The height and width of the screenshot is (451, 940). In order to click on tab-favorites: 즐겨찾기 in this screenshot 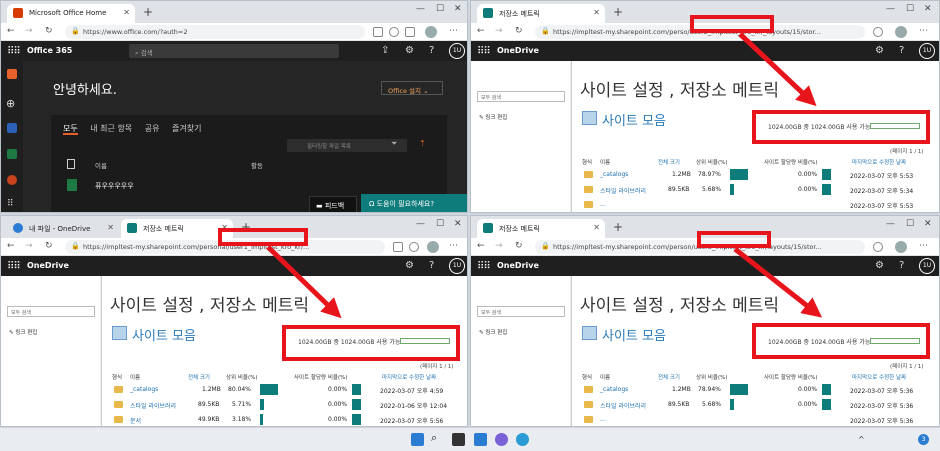, I will do `click(186, 128)`.